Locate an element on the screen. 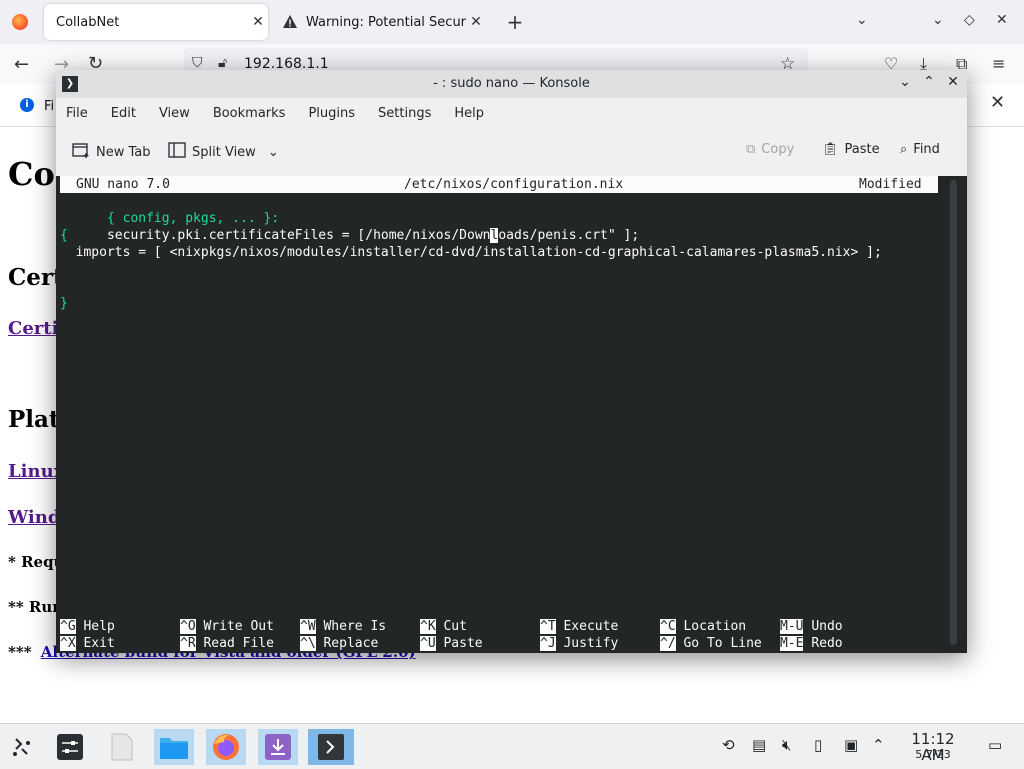  shield-icon: ⛉ is located at coordinates (197, 63).